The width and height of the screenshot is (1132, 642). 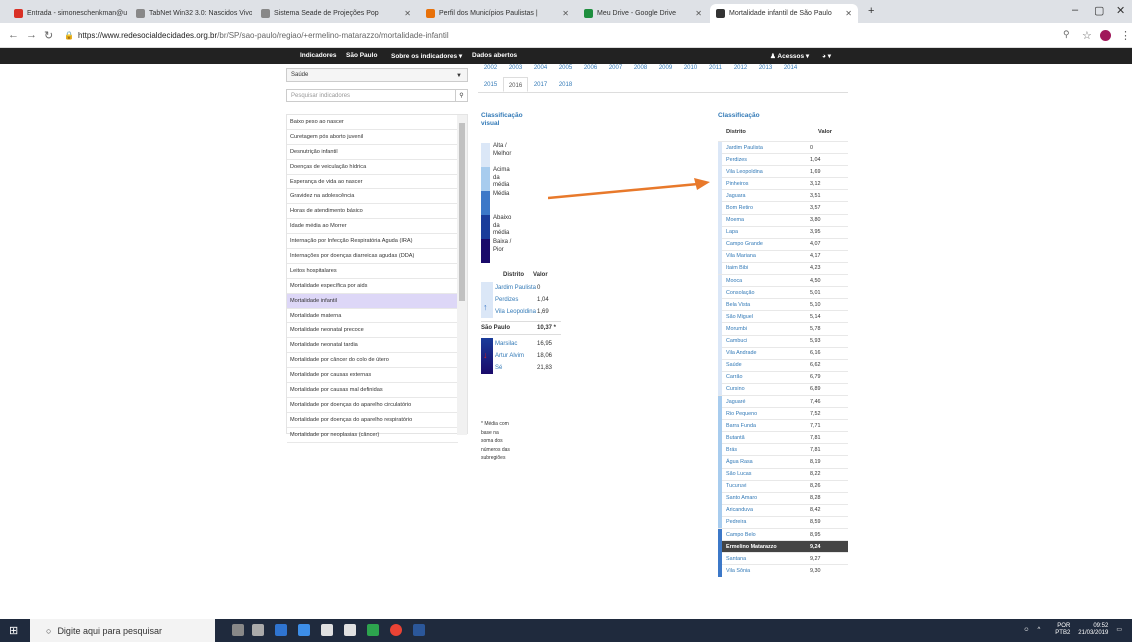 What do you see at coordinates (426, 56) in the screenshot?
I see `nav-sobre-indicadores: Sobre os indicadores ▾` at bounding box center [426, 56].